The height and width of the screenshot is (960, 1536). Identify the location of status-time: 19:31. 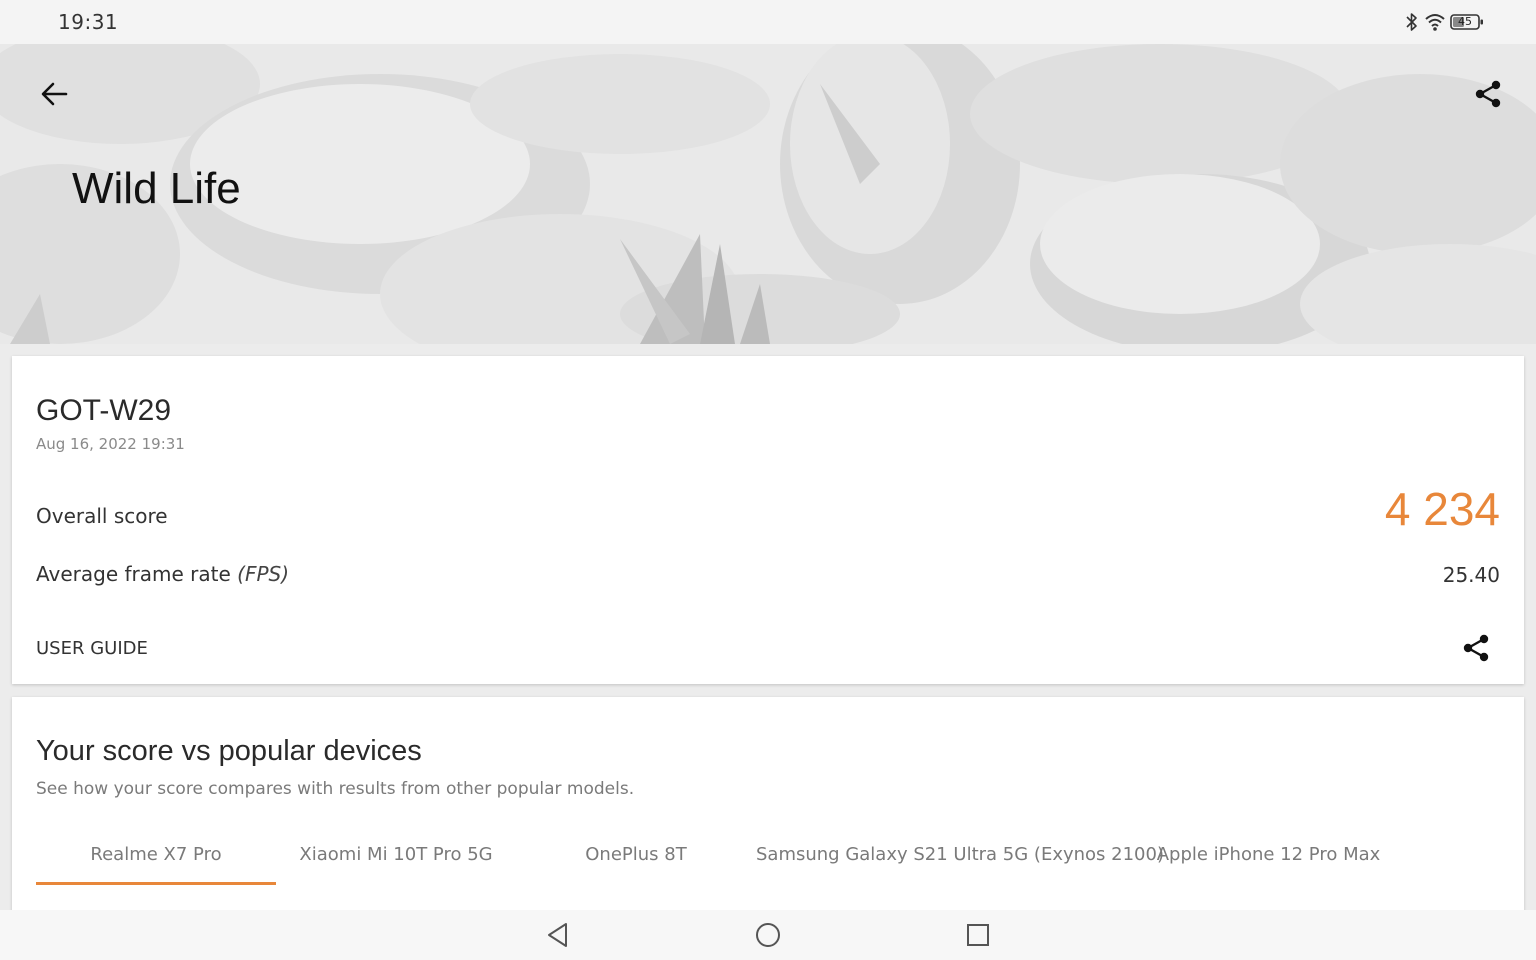
(88, 22).